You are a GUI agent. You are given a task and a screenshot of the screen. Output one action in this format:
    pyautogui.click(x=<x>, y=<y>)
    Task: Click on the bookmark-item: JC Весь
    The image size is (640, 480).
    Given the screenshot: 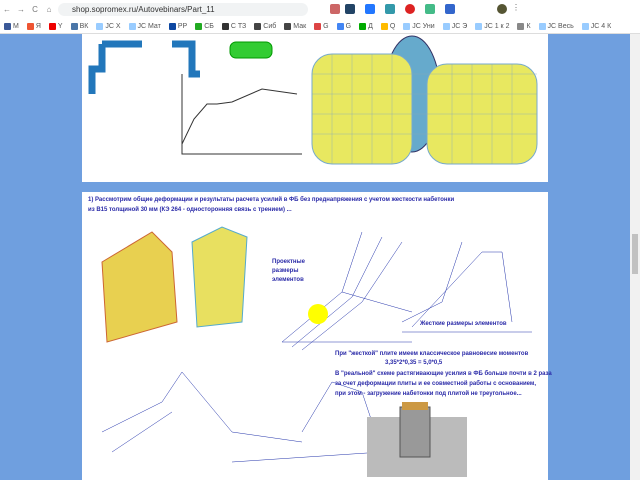 What is the action you would take?
    pyautogui.click(x=556, y=26)
    